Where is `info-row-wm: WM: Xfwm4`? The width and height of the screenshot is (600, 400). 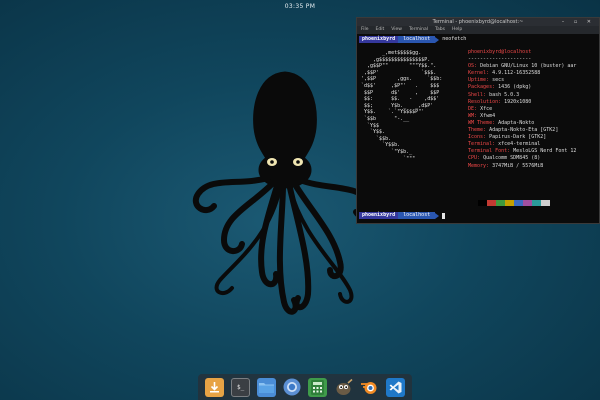 info-row-wm: WM: Xfwm4 is located at coordinates (482, 115).